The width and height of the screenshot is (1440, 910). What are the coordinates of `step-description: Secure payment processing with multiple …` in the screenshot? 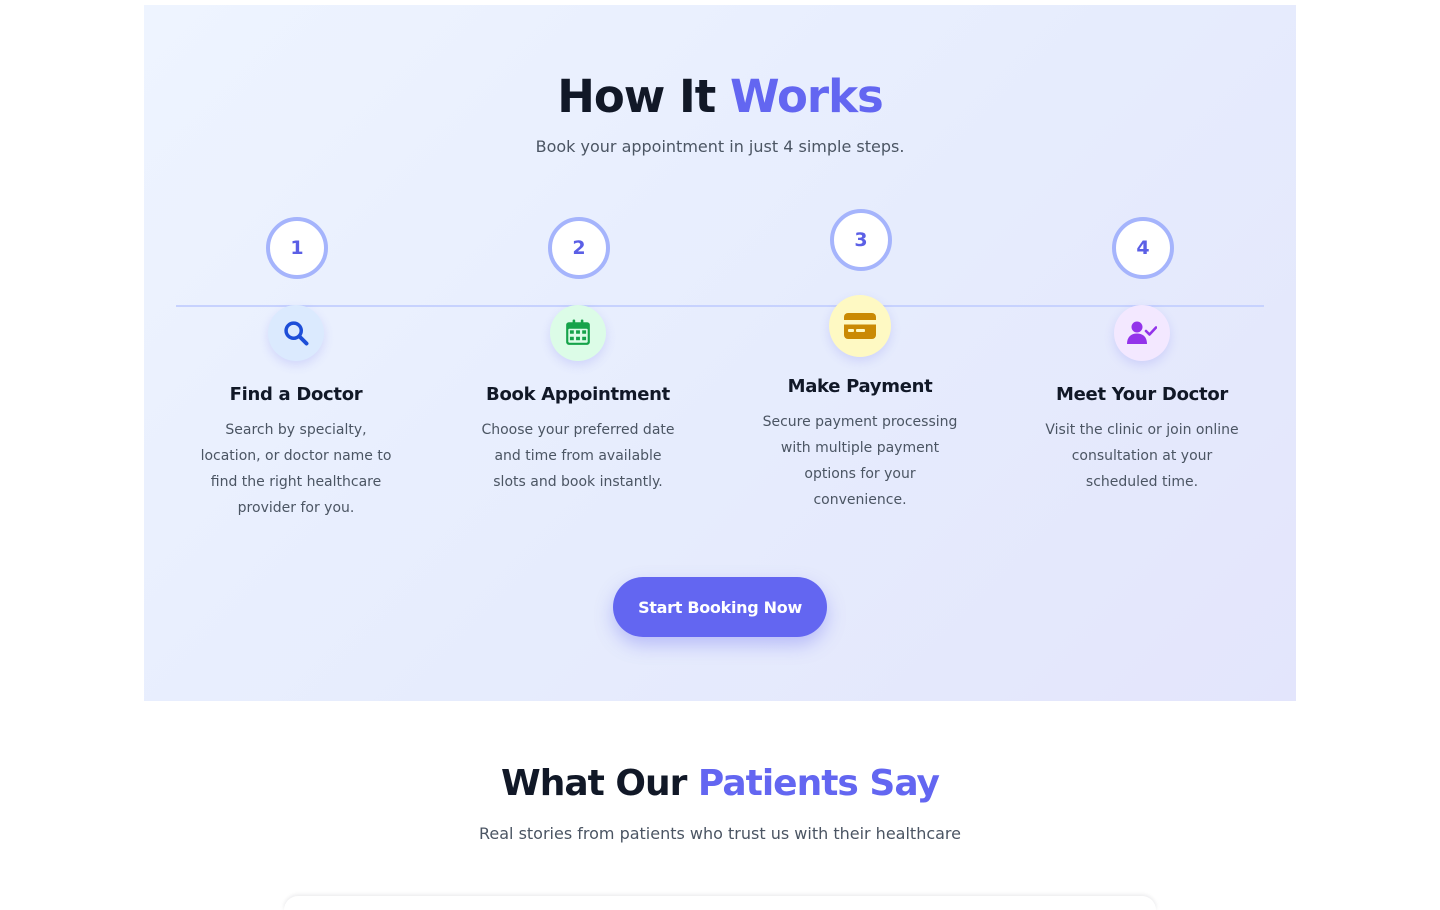 It's located at (860, 461).